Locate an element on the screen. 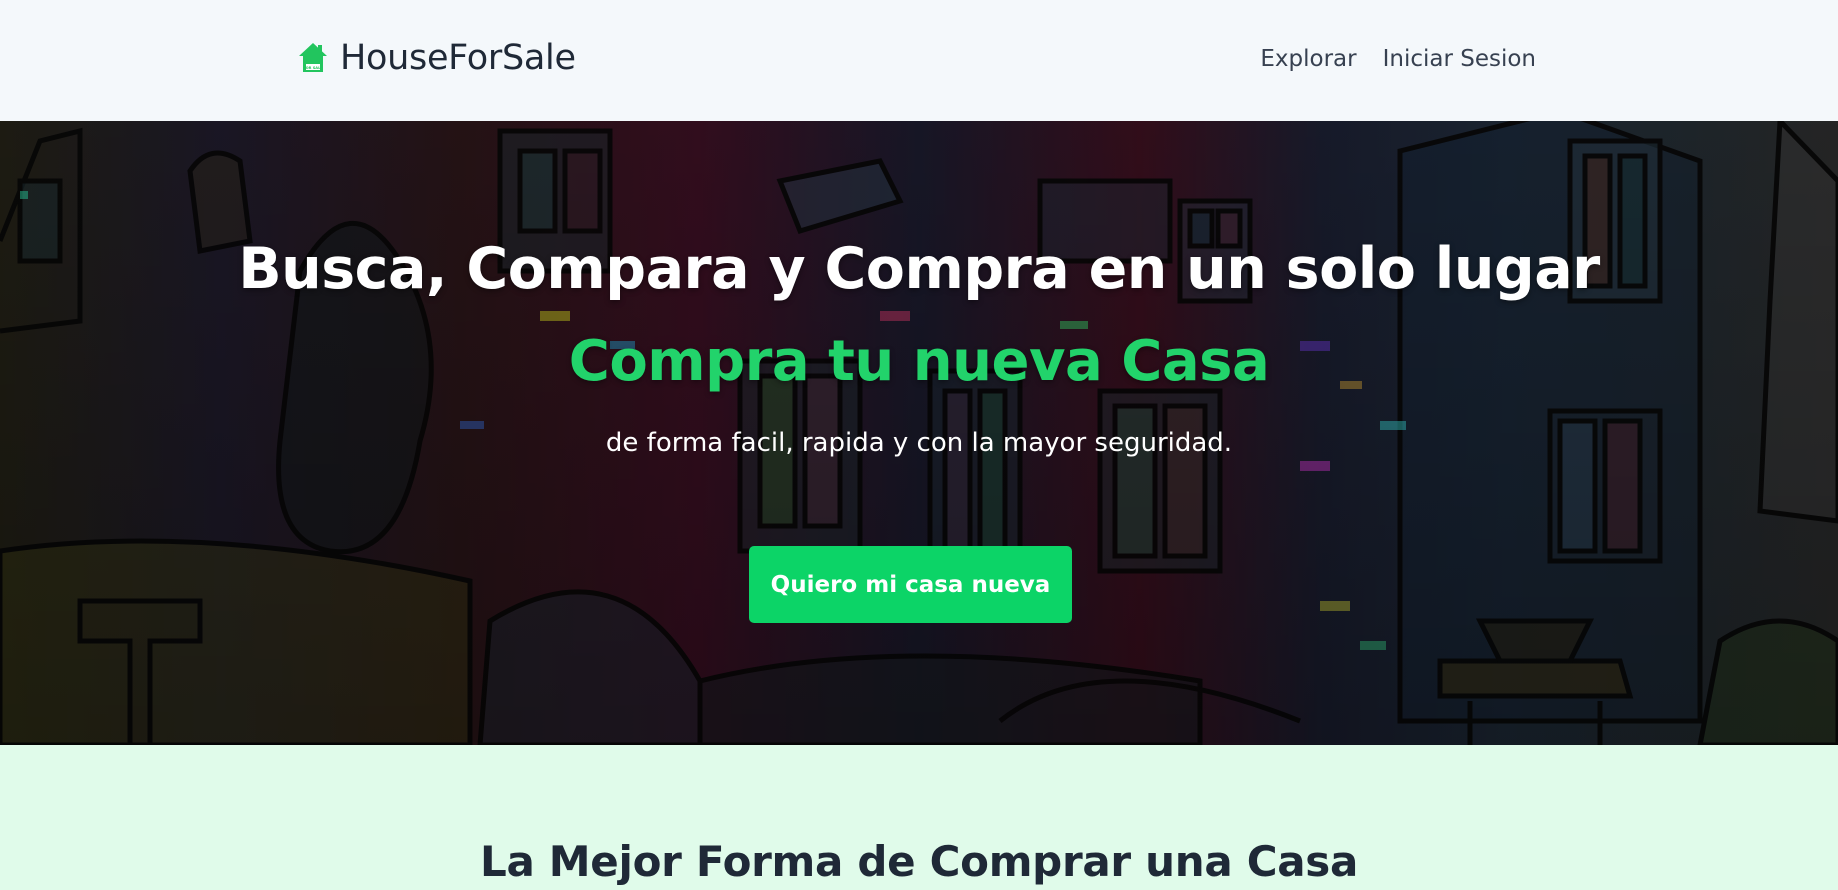  brand-name: HouseForSale is located at coordinates (458, 58).